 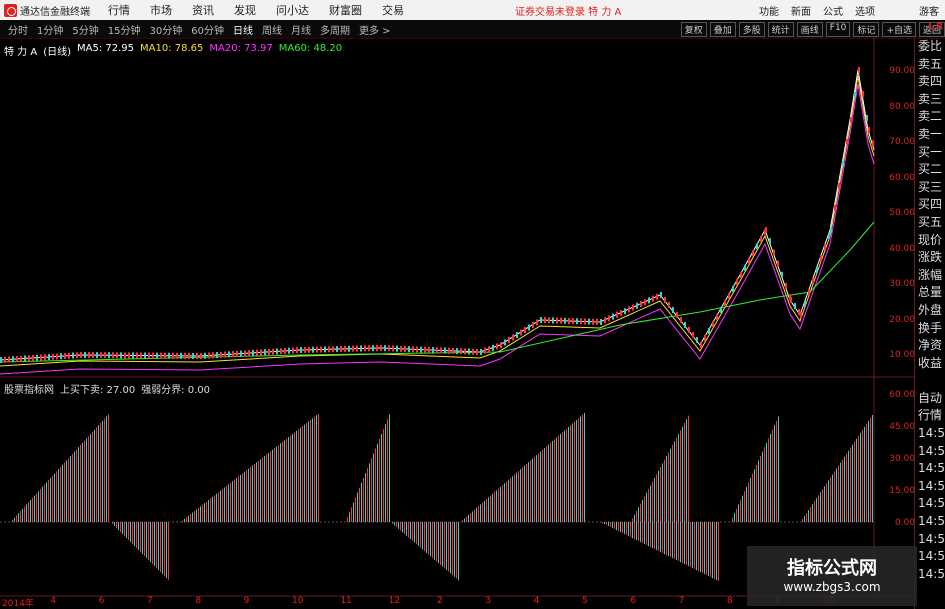 What do you see at coordinates (930, 309) in the screenshot?
I see `side-item-15: 外盘` at bounding box center [930, 309].